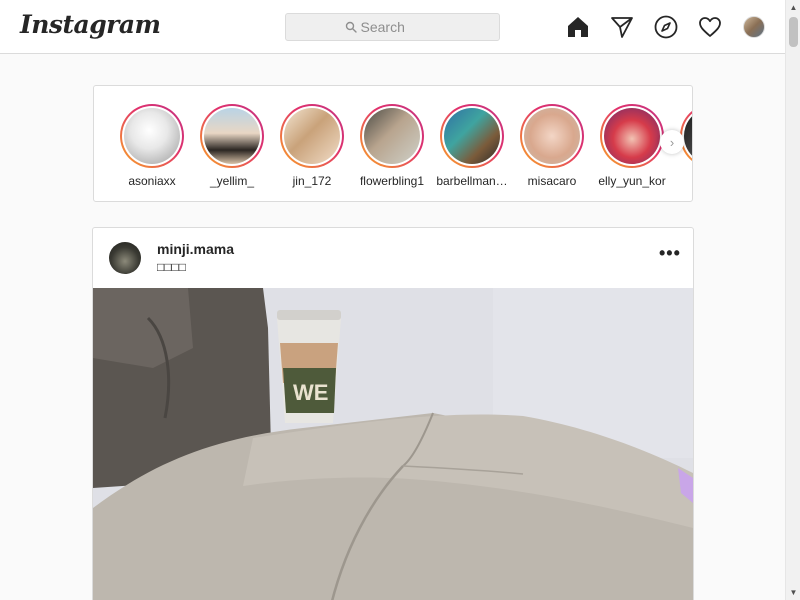 The width and height of the screenshot is (800, 600). What do you see at coordinates (392, 181) in the screenshot?
I see `story-username: flowerbling1` at bounding box center [392, 181].